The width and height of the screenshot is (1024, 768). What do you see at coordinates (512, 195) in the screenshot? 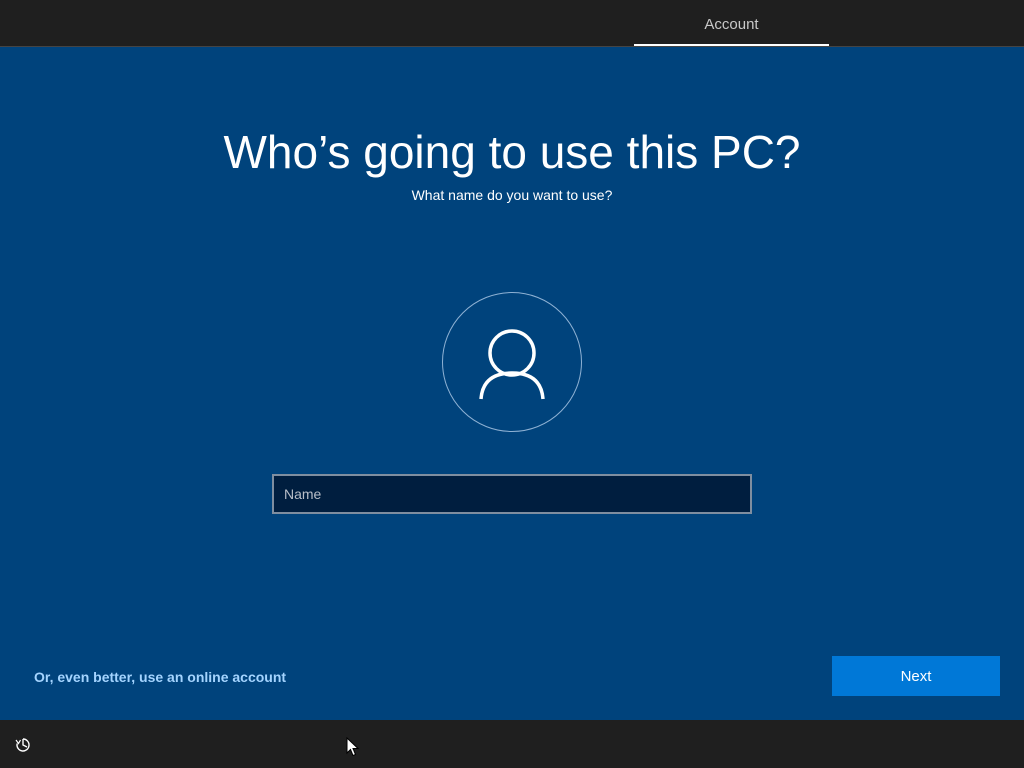
I see `page-subtitle: What name do you want to use?` at bounding box center [512, 195].